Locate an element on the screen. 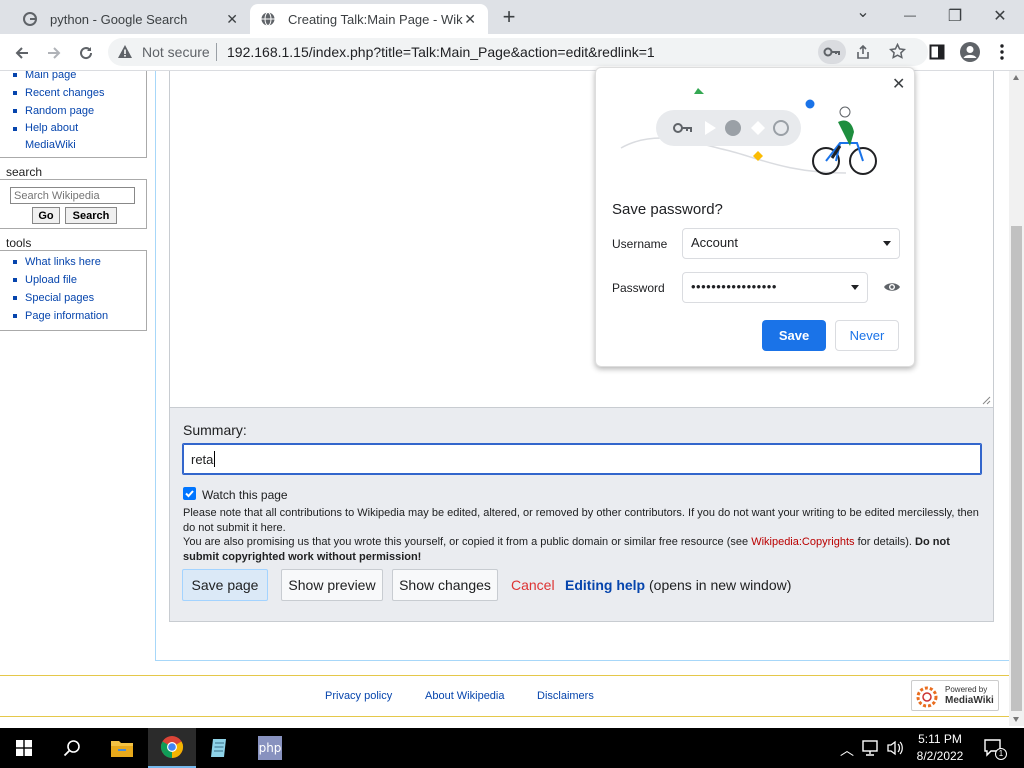  search-portlet: Go Search is located at coordinates (73, 204).